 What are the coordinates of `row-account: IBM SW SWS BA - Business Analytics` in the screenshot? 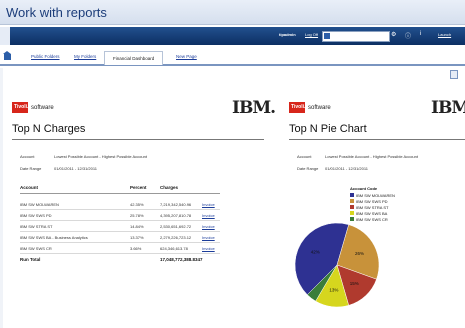 It's located at (54, 237).